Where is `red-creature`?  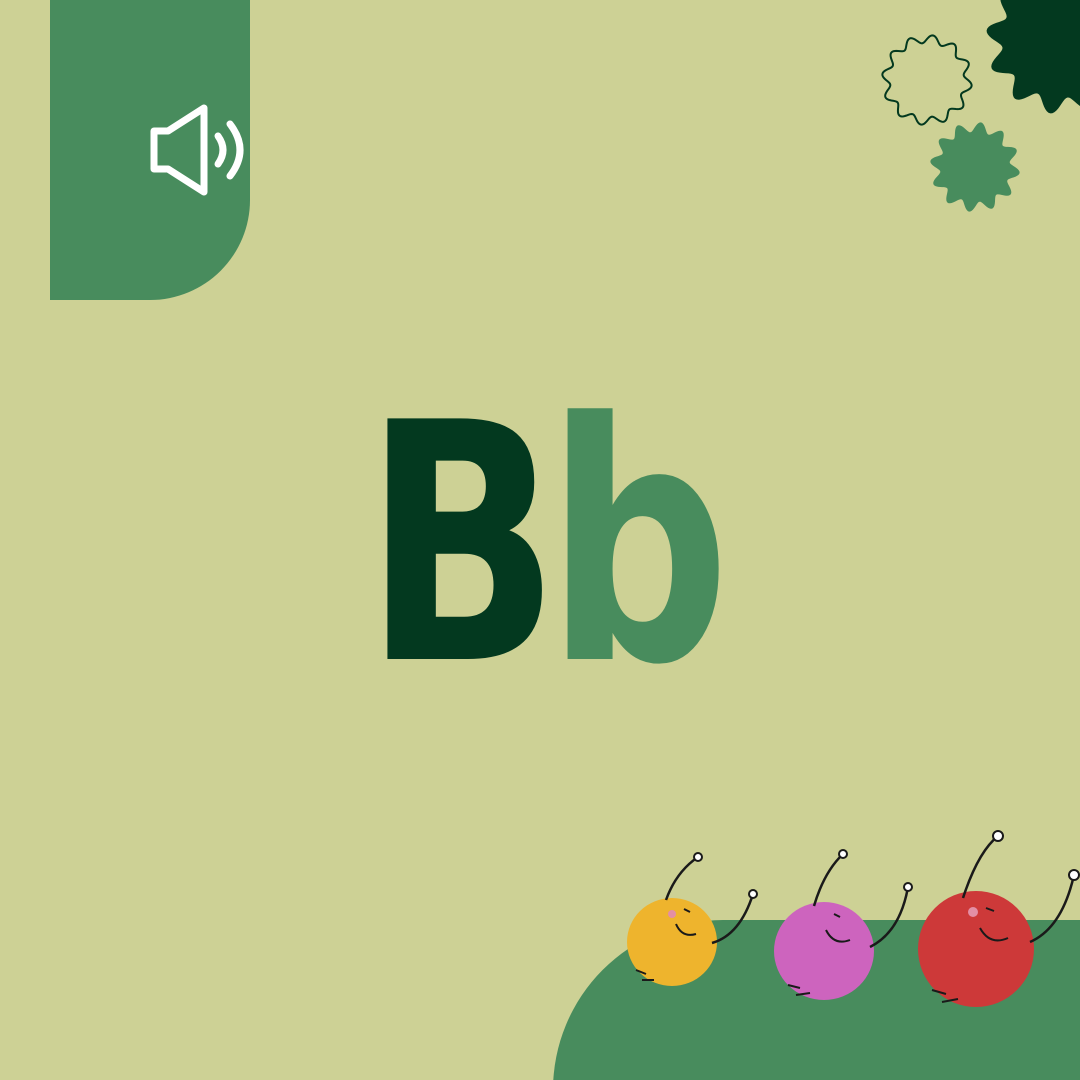 red-creature is located at coordinates (999, 918).